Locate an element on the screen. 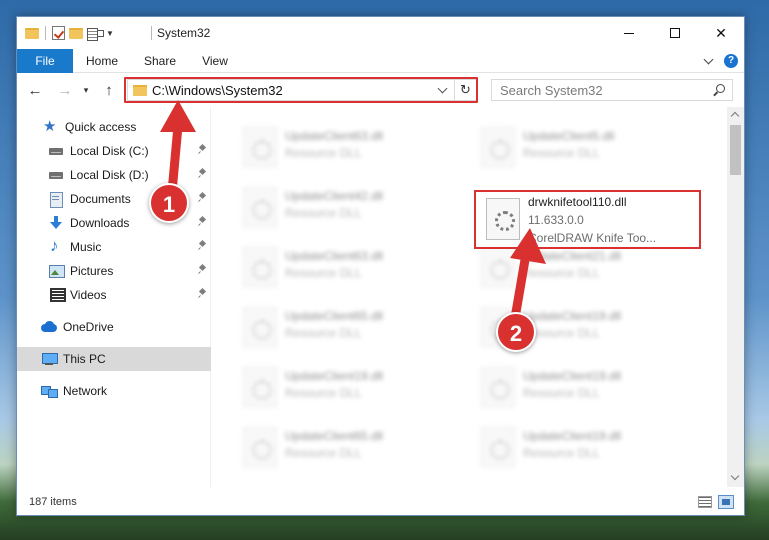 The height and width of the screenshot is (540, 769). tab-file: File is located at coordinates (45, 61).